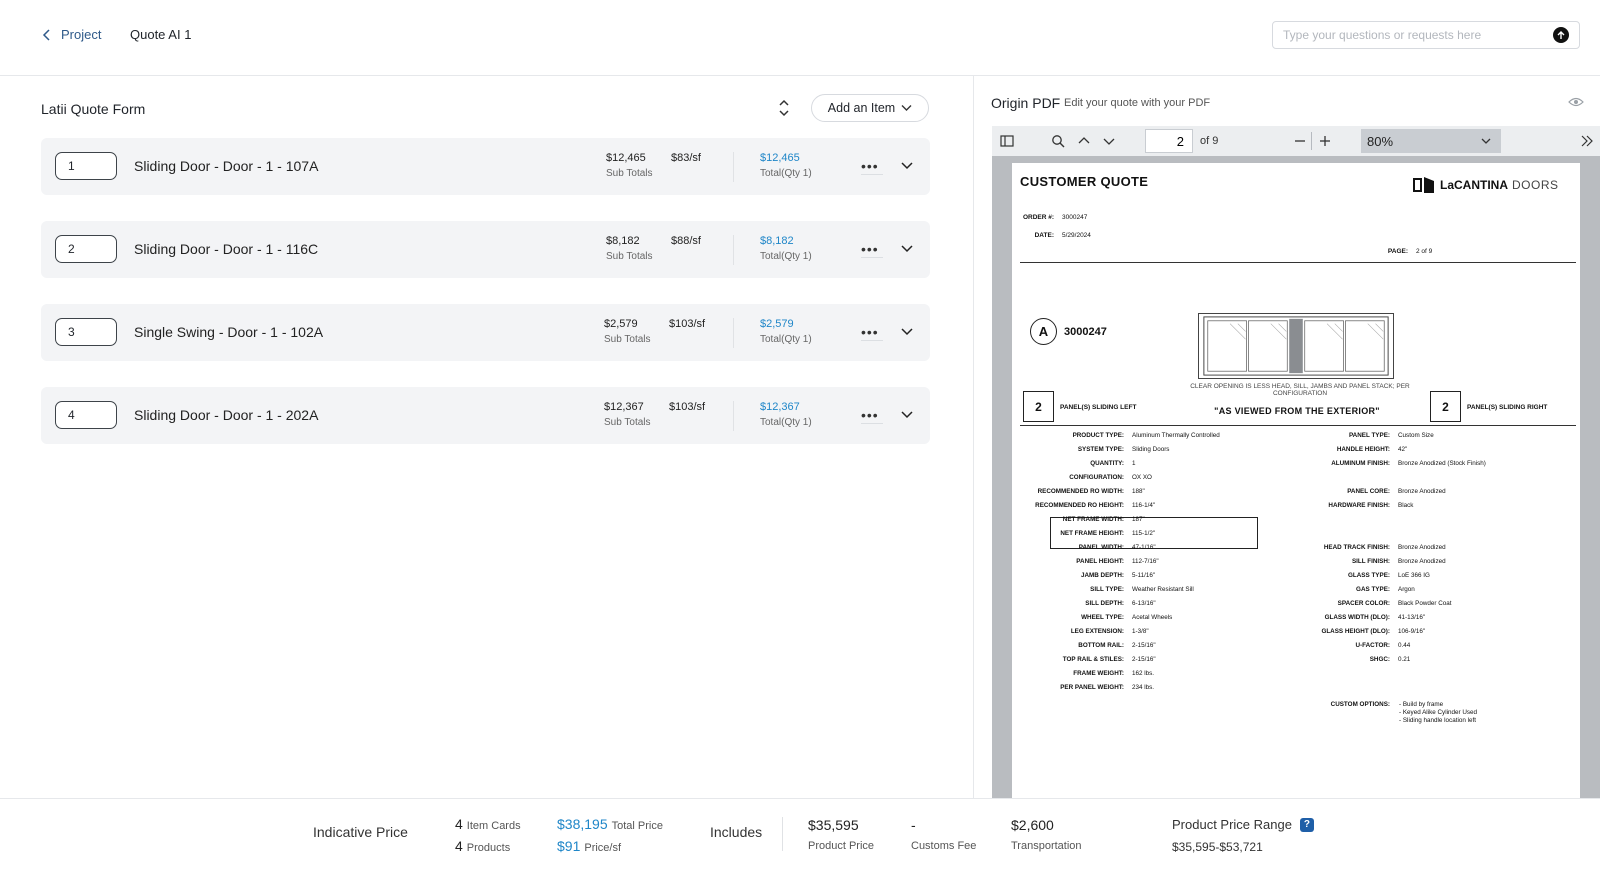 Image resolution: width=1600 pixels, height=872 pixels. I want to click on add-item-button: Add an Item, so click(870, 108).